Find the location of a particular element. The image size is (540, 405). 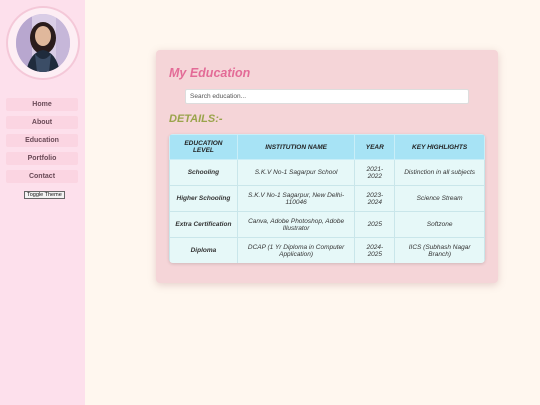

column-header-institution: INSTITUTION NAME is located at coordinates (296, 147).